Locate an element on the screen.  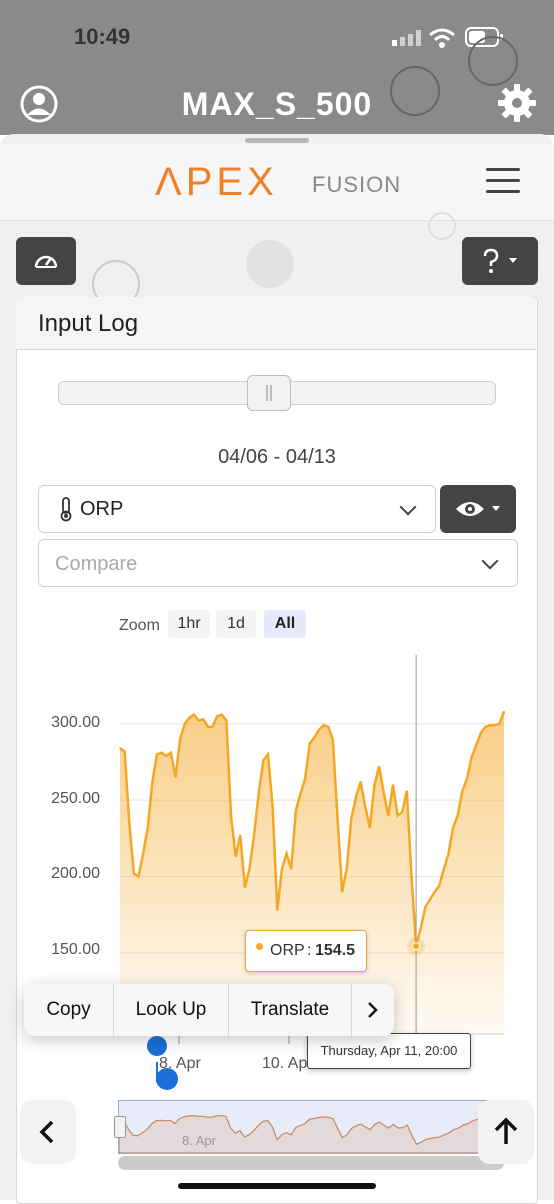
x-axis-tooltip: Thursday, Apr 11, 20:00 is located at coordinates (389, 1051).